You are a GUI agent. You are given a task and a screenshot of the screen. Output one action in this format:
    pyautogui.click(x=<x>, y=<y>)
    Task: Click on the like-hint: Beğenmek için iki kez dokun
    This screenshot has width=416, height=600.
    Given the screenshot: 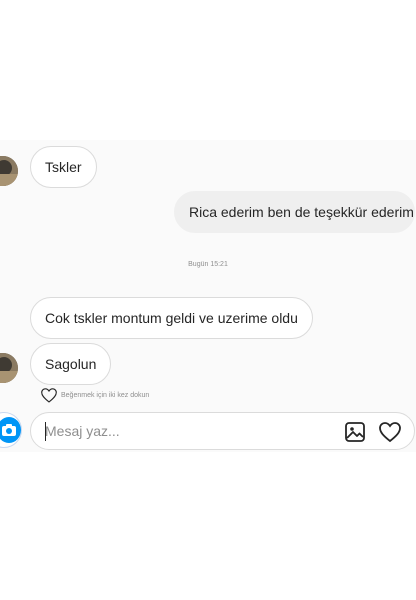 What is the action you would take?
    pyautogui.click(x=94, y=395)
    